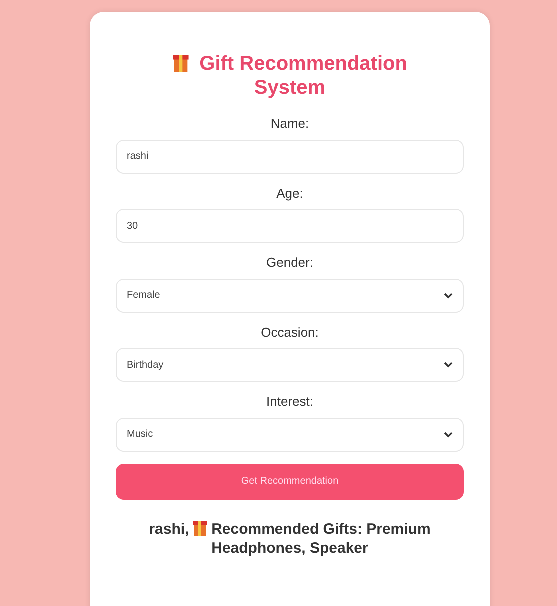 The width and height of the screenshot is (557, 606). What do you see at coordinates (290, 332) in the screenshot?
I see `field-label: Occasion:` at bounding box center [290, 332].